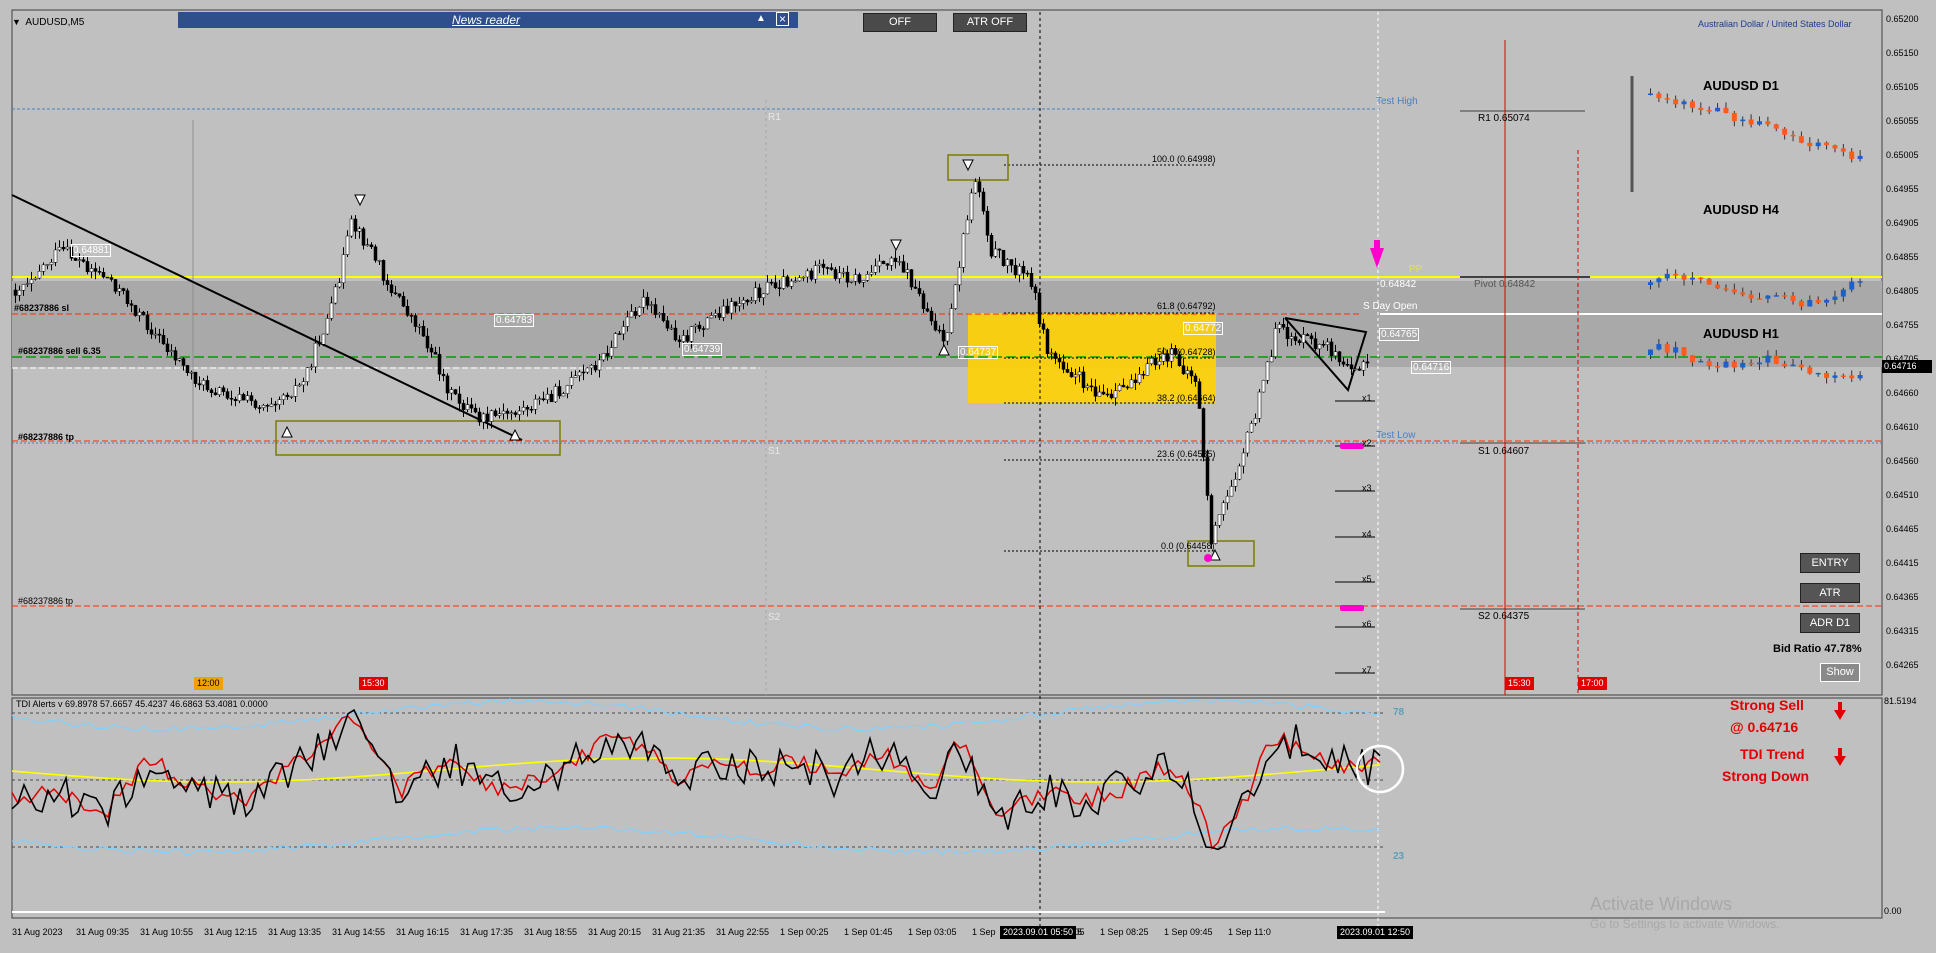  What do you see at coordinates (1399, 334) in the screenshot?
I see `price-label-box: 0.64765` at bounding box center [1399, 334].